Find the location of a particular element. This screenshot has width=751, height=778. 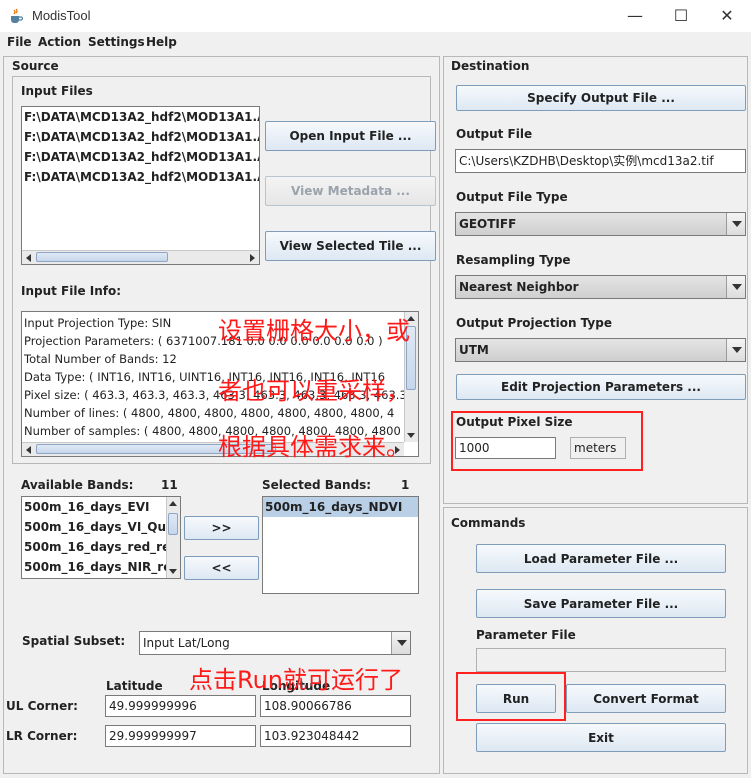

lr-corner-label: LR Corner: is located at coordinates (42, 736).